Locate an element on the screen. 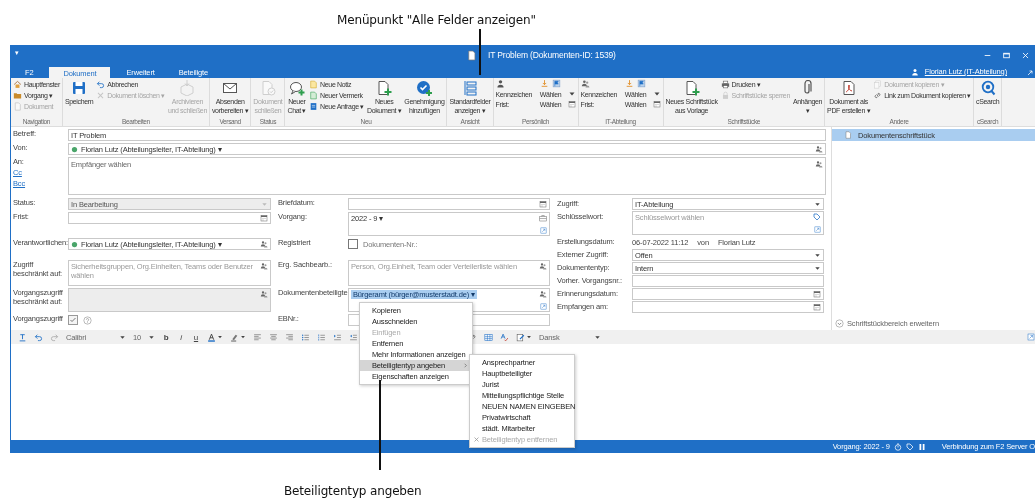  window-title: IT Problem (Dokumenten-ID: 1539) is located at coordinates (552, 55).